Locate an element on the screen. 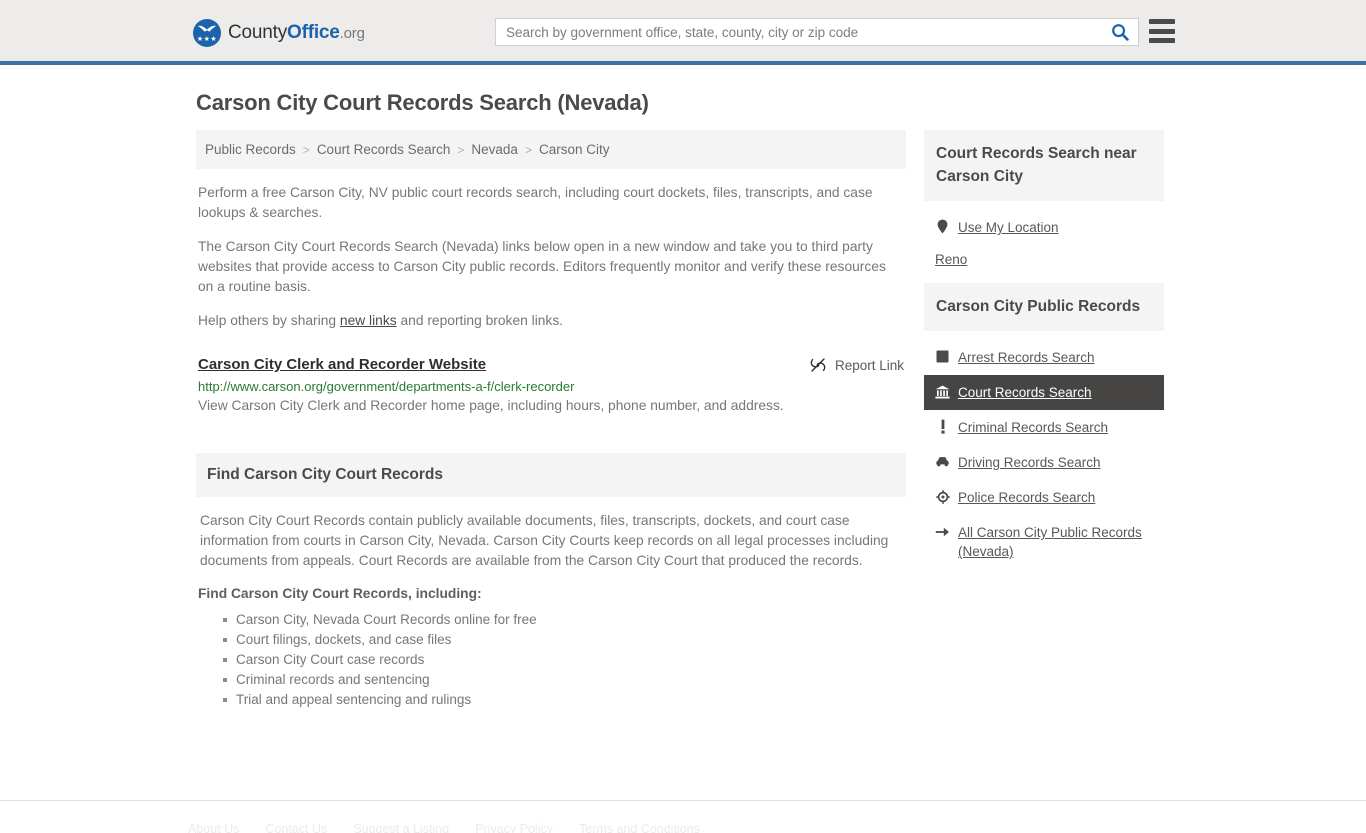 The width and height of the screenshot is (1366, 833). find-records-section-header: Find Carson City Court Records is located at coordinates (551, 475).